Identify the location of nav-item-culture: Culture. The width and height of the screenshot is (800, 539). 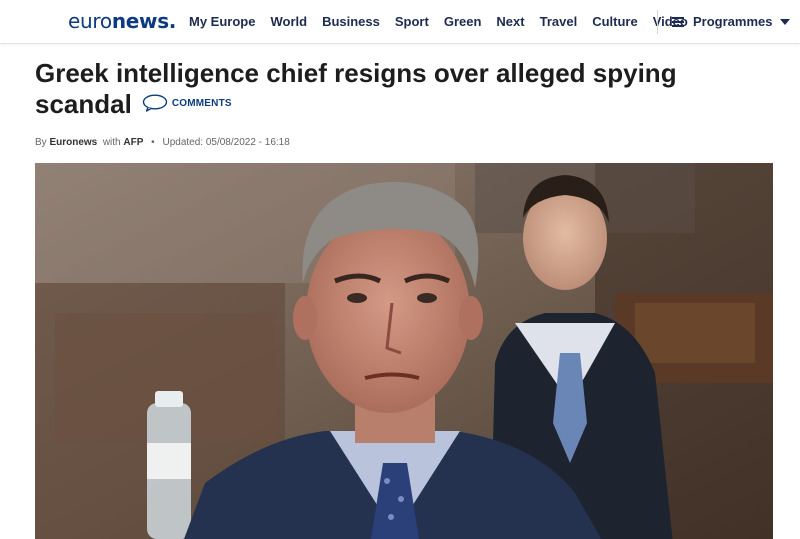
(615, 21).